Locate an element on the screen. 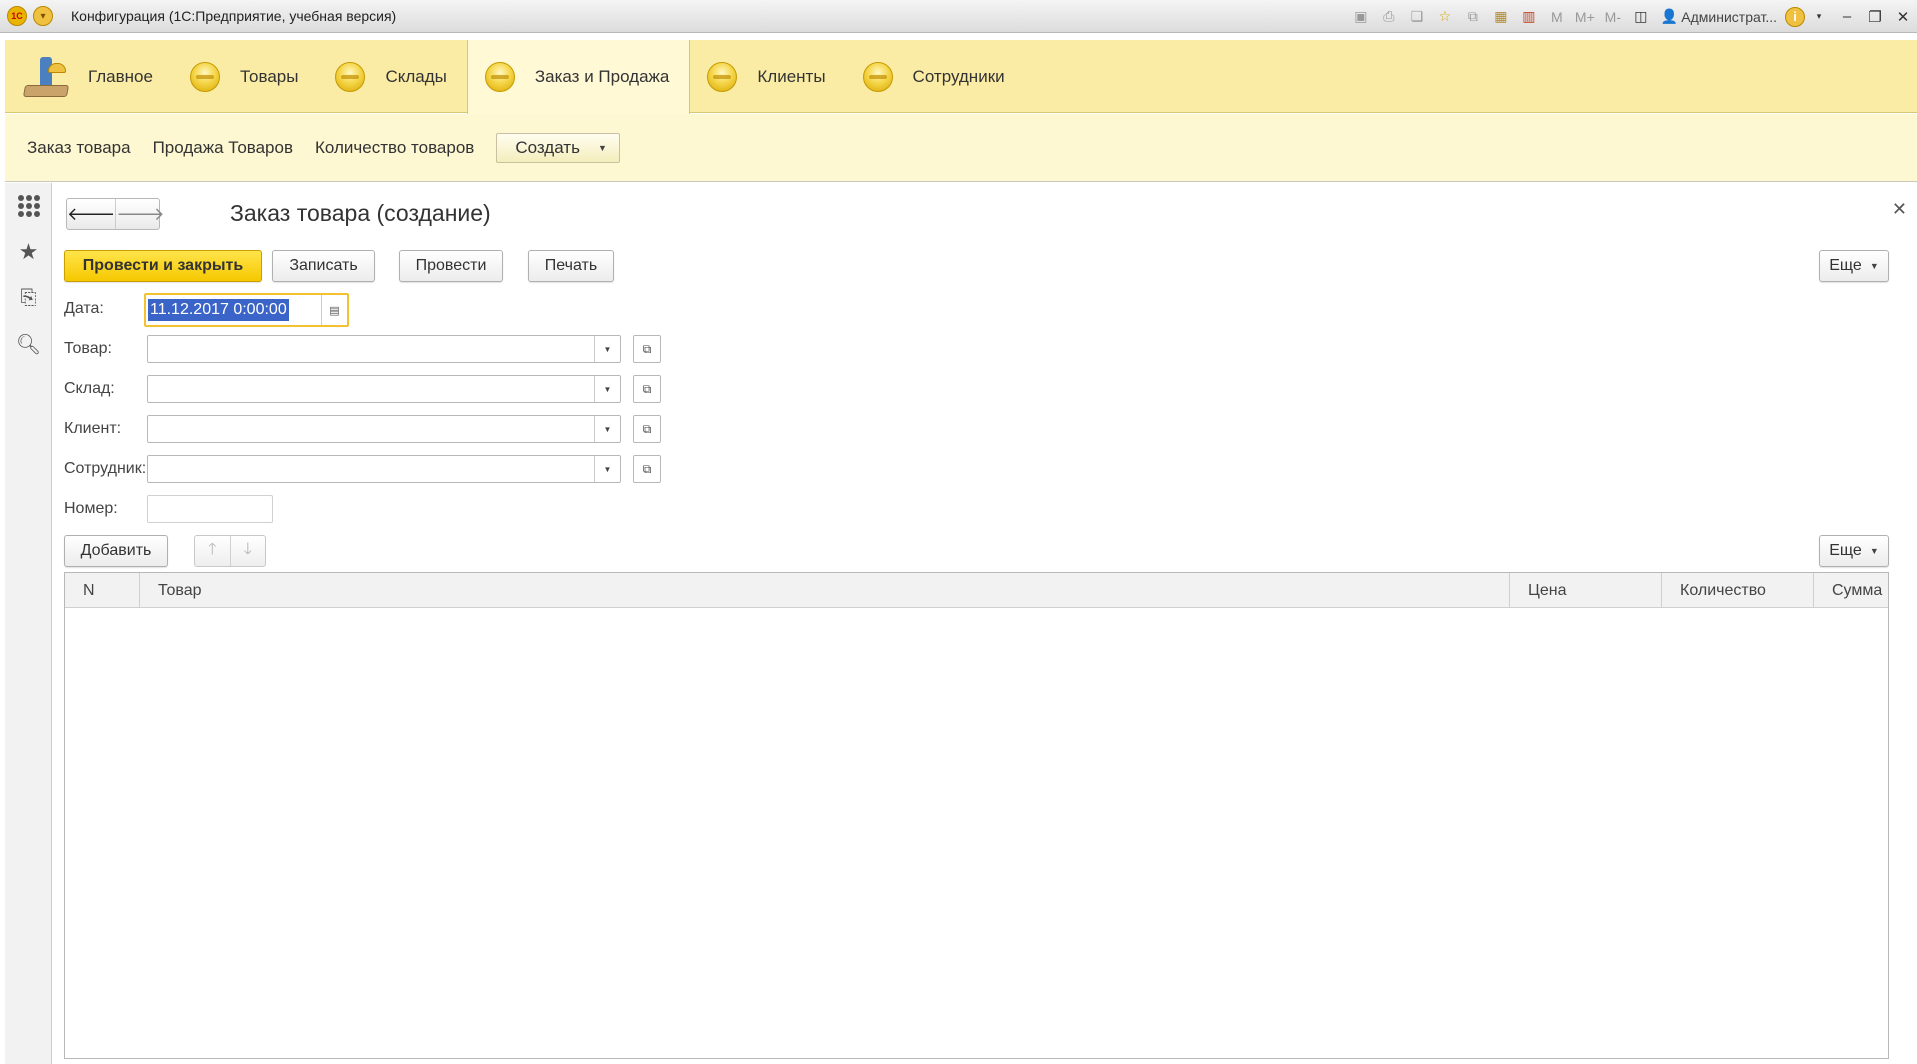 The width and height of the screenshot is (1917, 1064). client-input: ▼ is located at coordinates (384, 429).